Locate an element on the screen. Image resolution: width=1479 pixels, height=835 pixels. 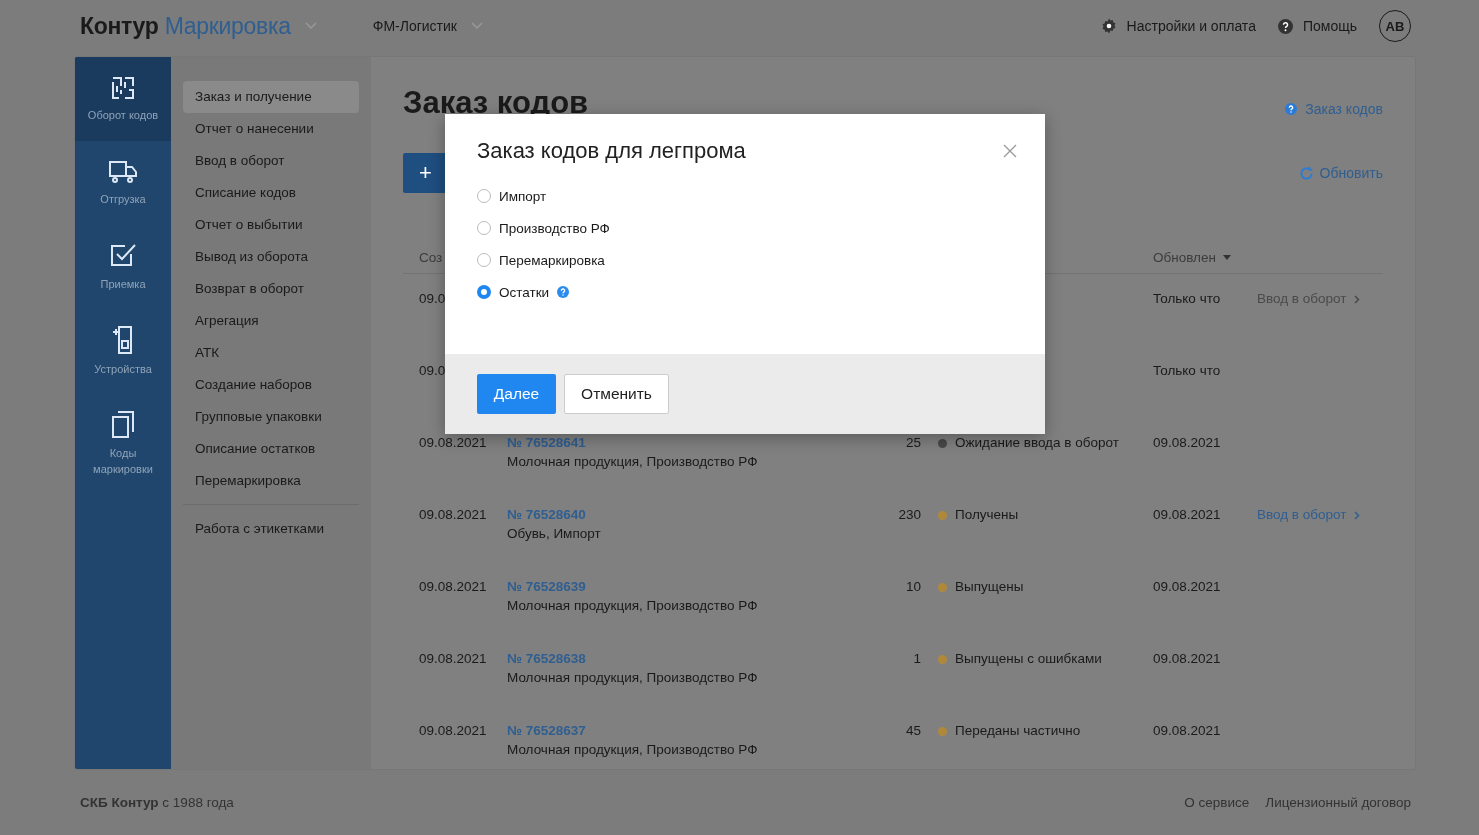
nav-item: Устройства is located at coordinates (123, 351).